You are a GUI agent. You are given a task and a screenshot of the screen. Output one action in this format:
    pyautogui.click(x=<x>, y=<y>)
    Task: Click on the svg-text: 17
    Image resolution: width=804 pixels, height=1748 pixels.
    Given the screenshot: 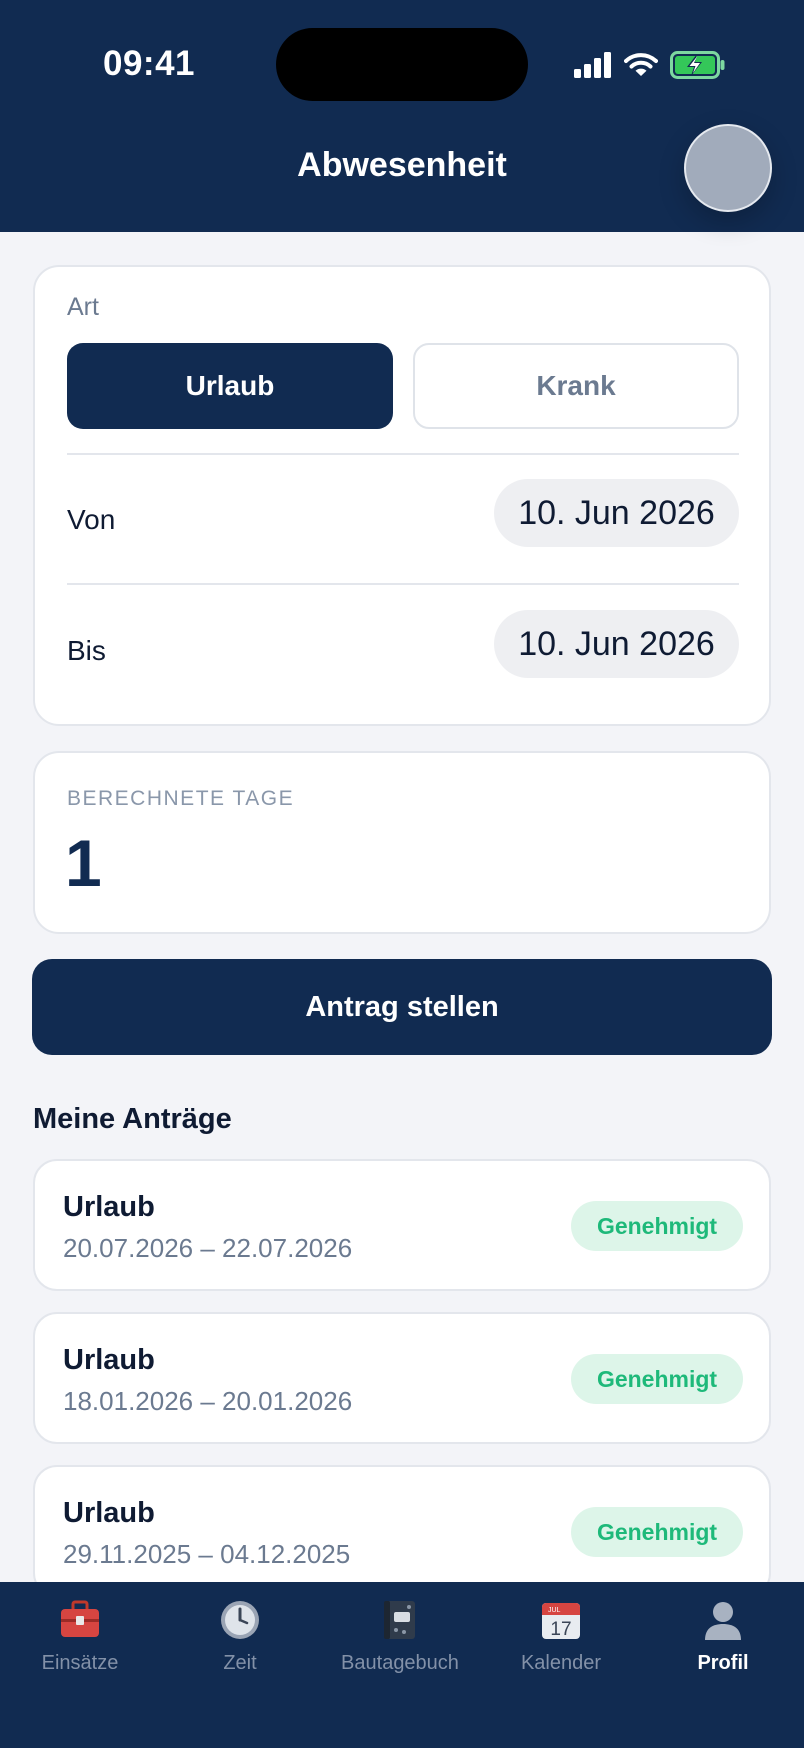 What is the action you would take?
    pyautogui.click(x=560, y=1629)
    